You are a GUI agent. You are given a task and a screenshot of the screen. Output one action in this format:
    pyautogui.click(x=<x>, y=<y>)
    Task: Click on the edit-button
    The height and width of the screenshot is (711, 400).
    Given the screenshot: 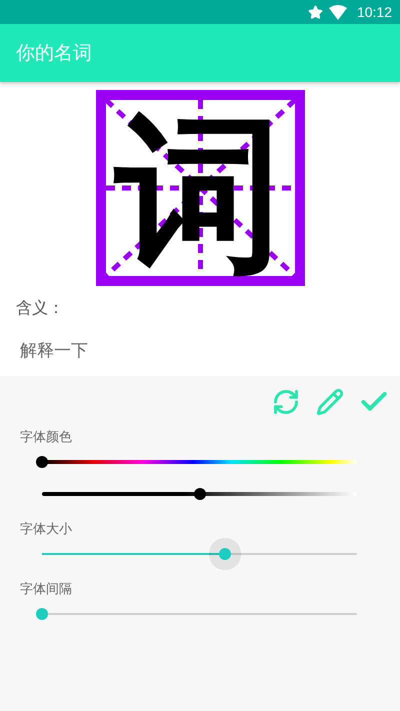 What is the action you would take?
    pyautogui.click(x=330, y=402)
    